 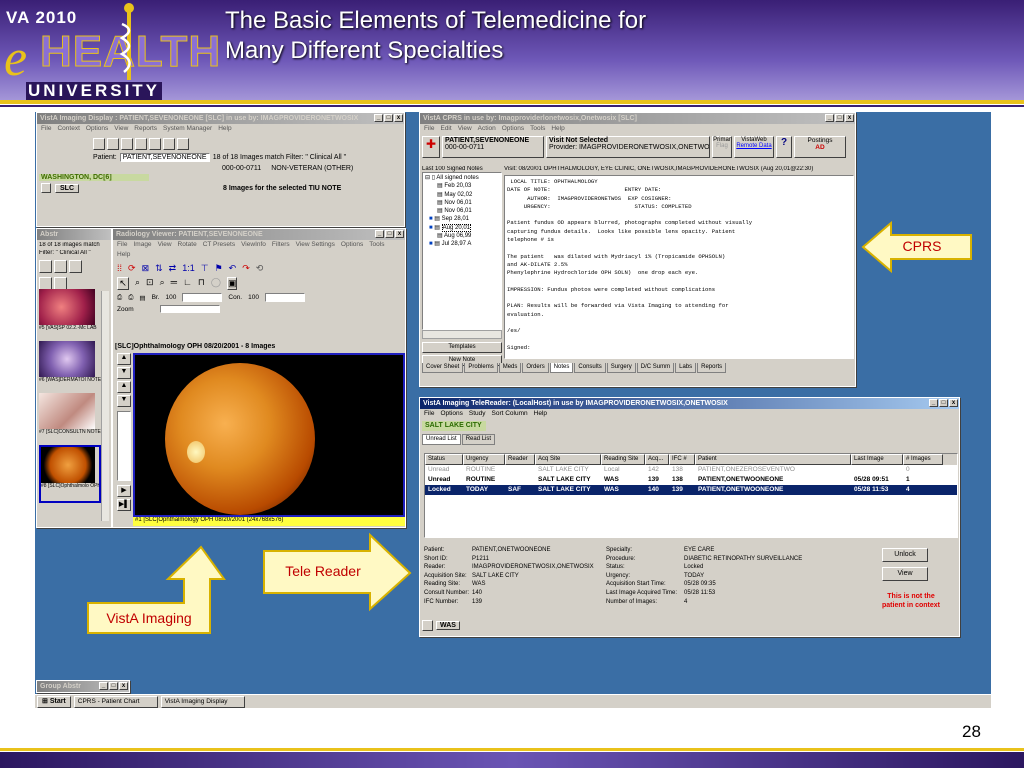 What do you see at coordinates (201, 283) in the screenshot?
I see `protractor-icon: ⊓` at bounding box center [201, 283].